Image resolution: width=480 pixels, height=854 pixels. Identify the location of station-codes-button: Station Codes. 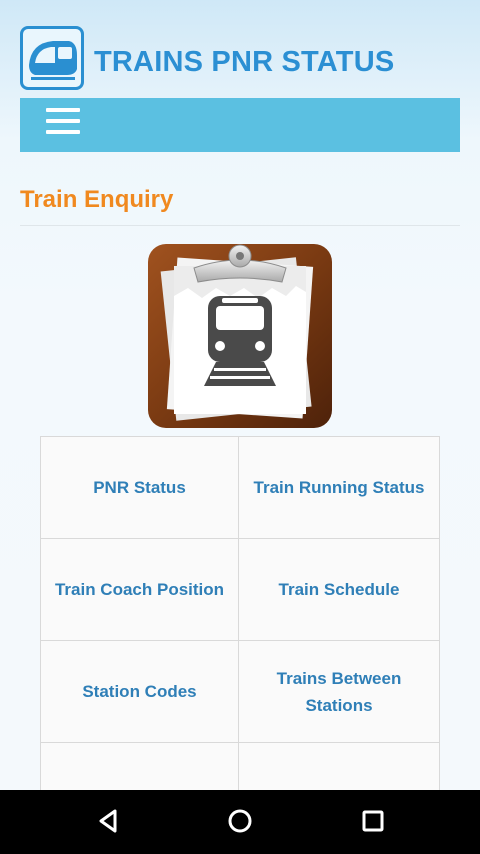
(140, 692).